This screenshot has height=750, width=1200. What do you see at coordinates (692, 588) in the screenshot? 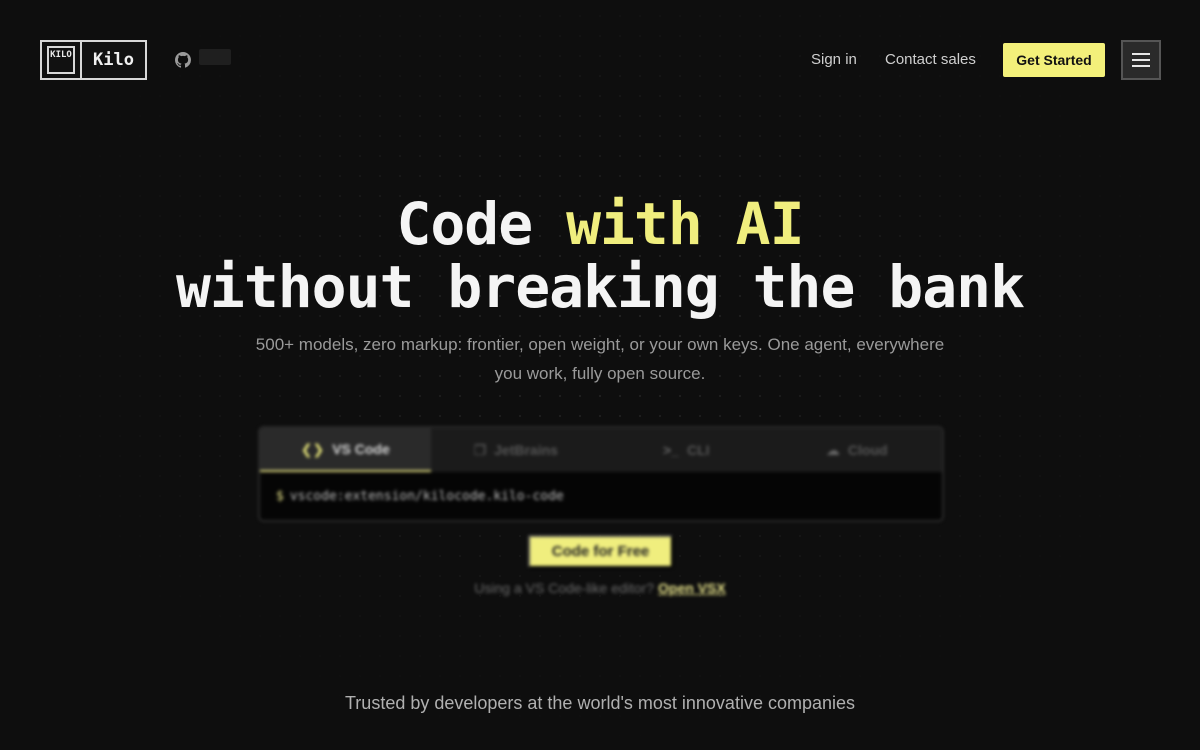
I see `open-vsx-link: Open VSX` at bounding box center [692, 588].